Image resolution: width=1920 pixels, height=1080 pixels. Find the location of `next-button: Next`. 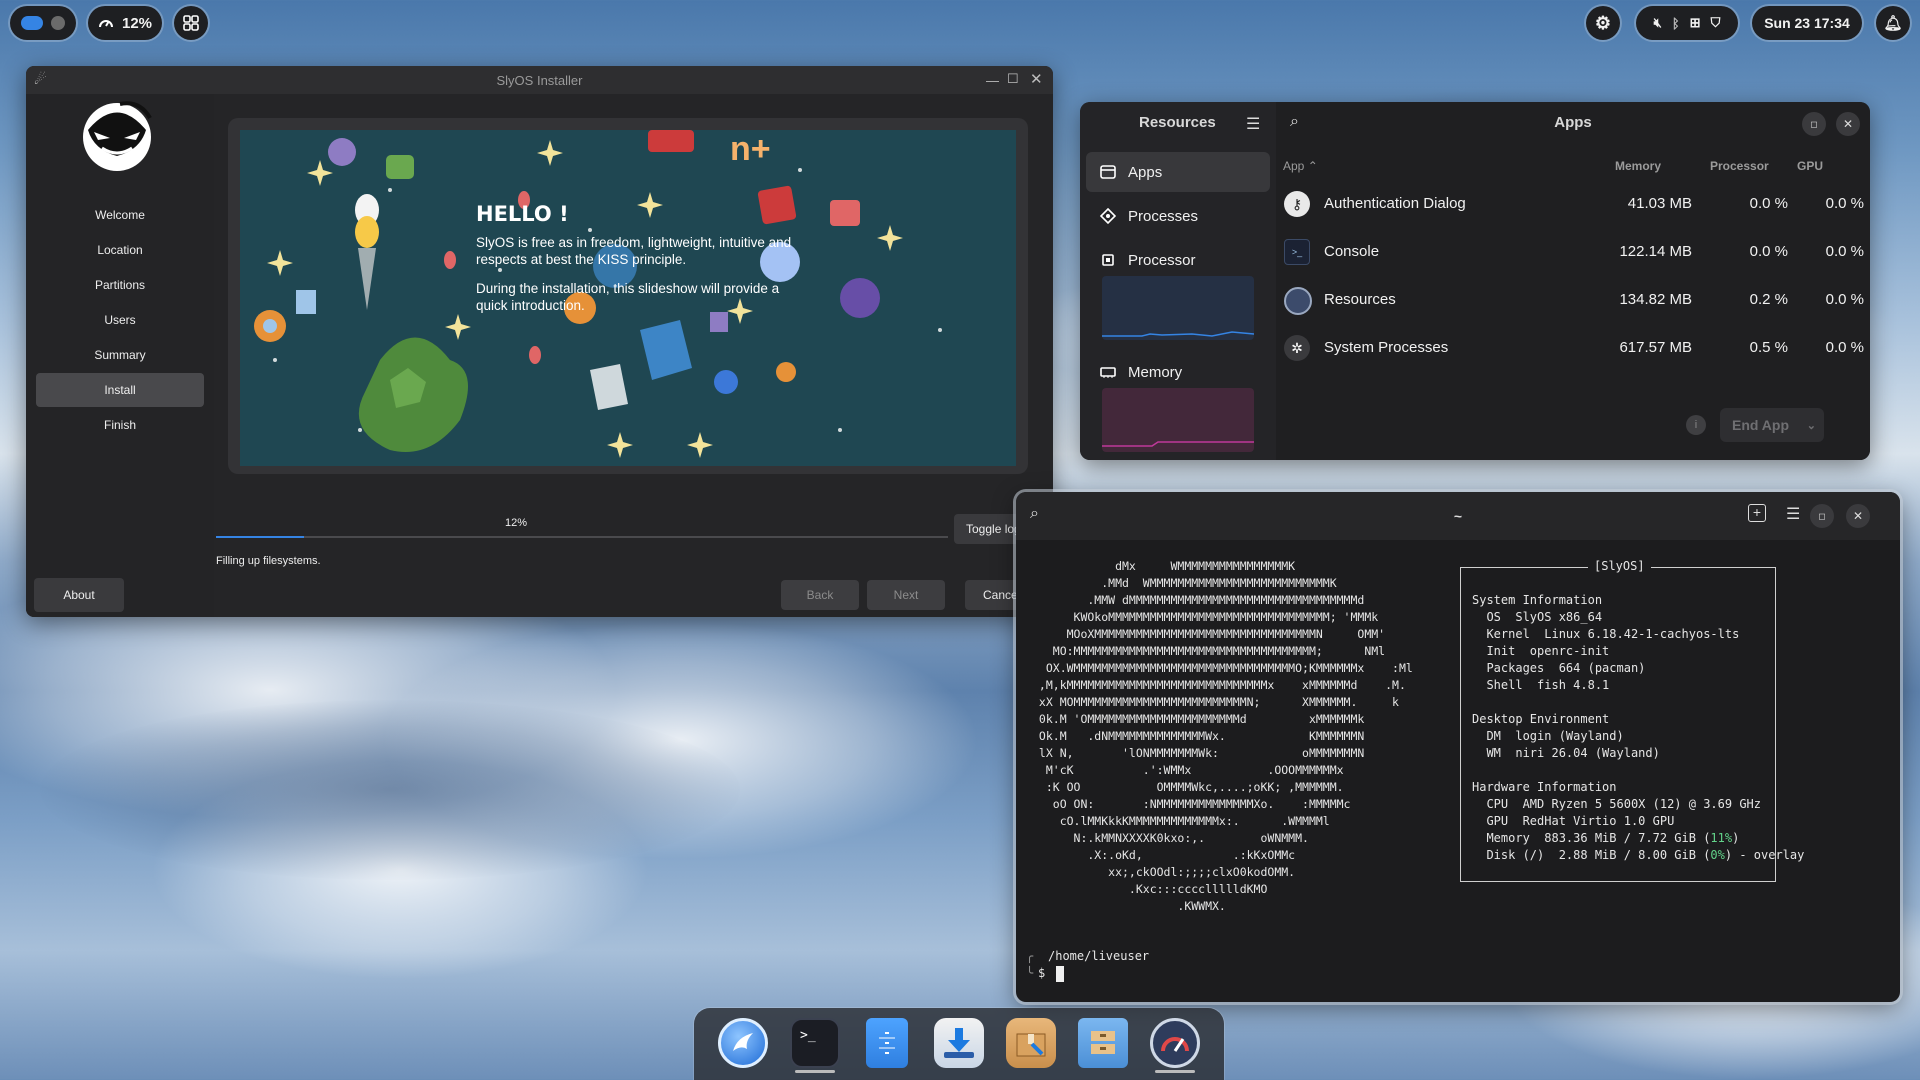

next-button: Next is located at coordinates (906, 595).